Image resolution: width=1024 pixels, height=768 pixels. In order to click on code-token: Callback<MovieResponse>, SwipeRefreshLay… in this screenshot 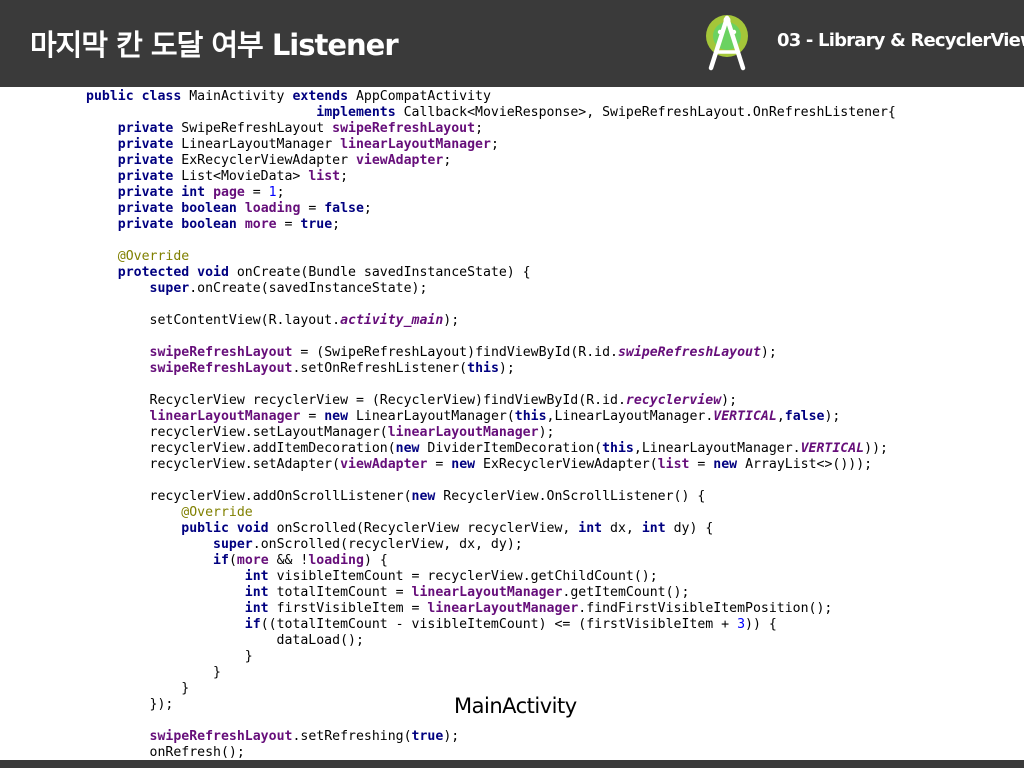, I will do `click(645, 112)`.